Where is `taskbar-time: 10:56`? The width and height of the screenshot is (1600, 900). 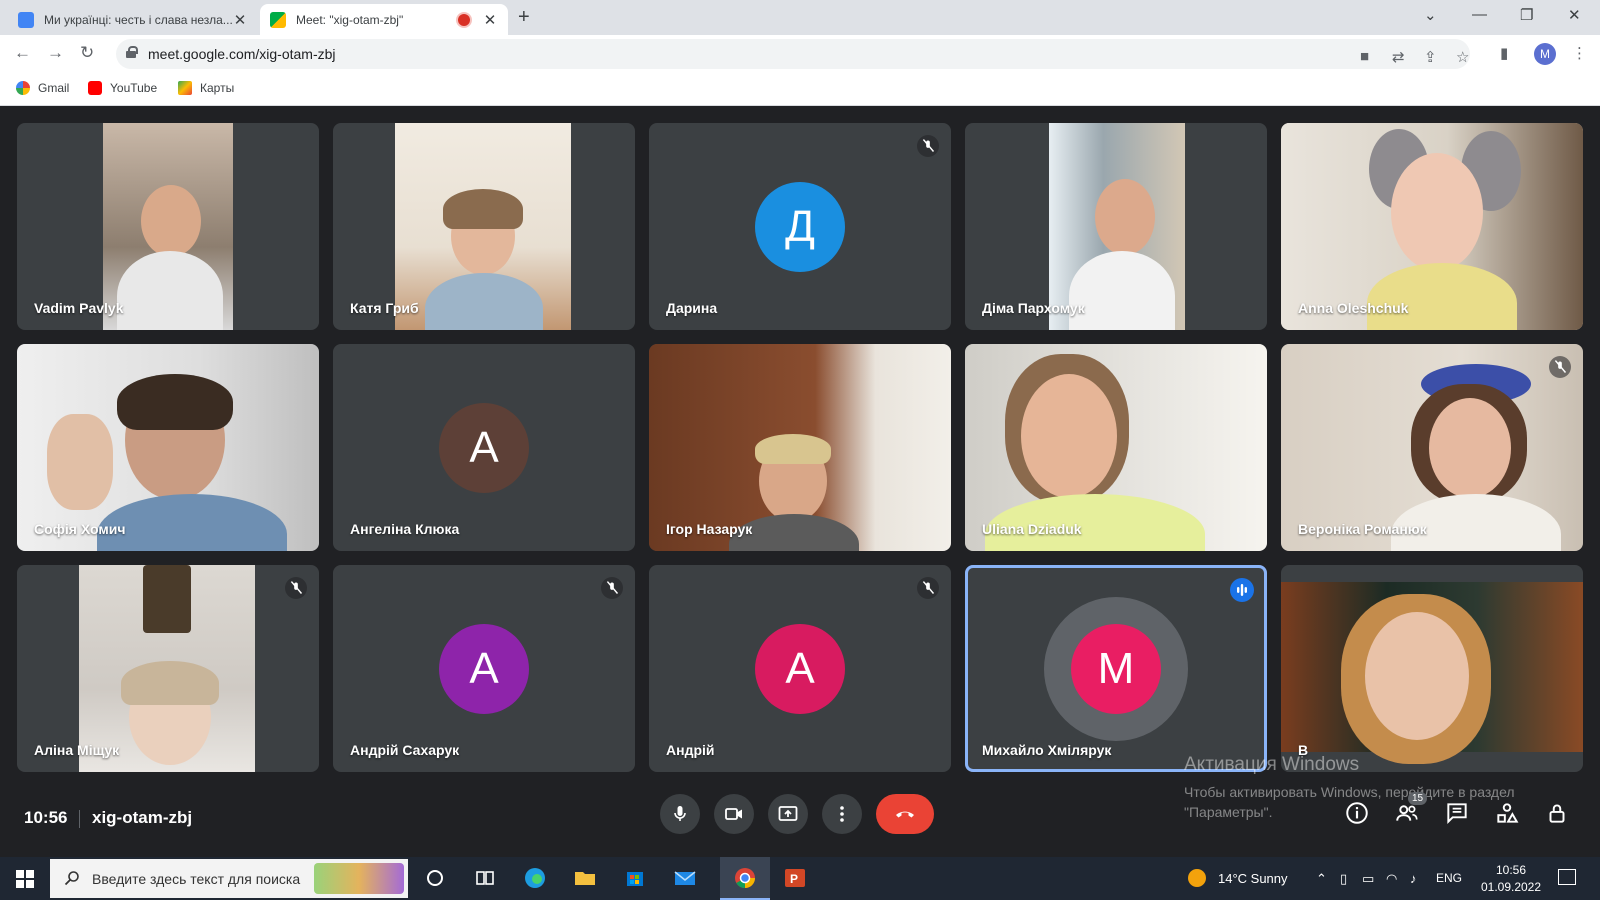 taskbar-time: 10:56 is located at coordinates (1511, 870).